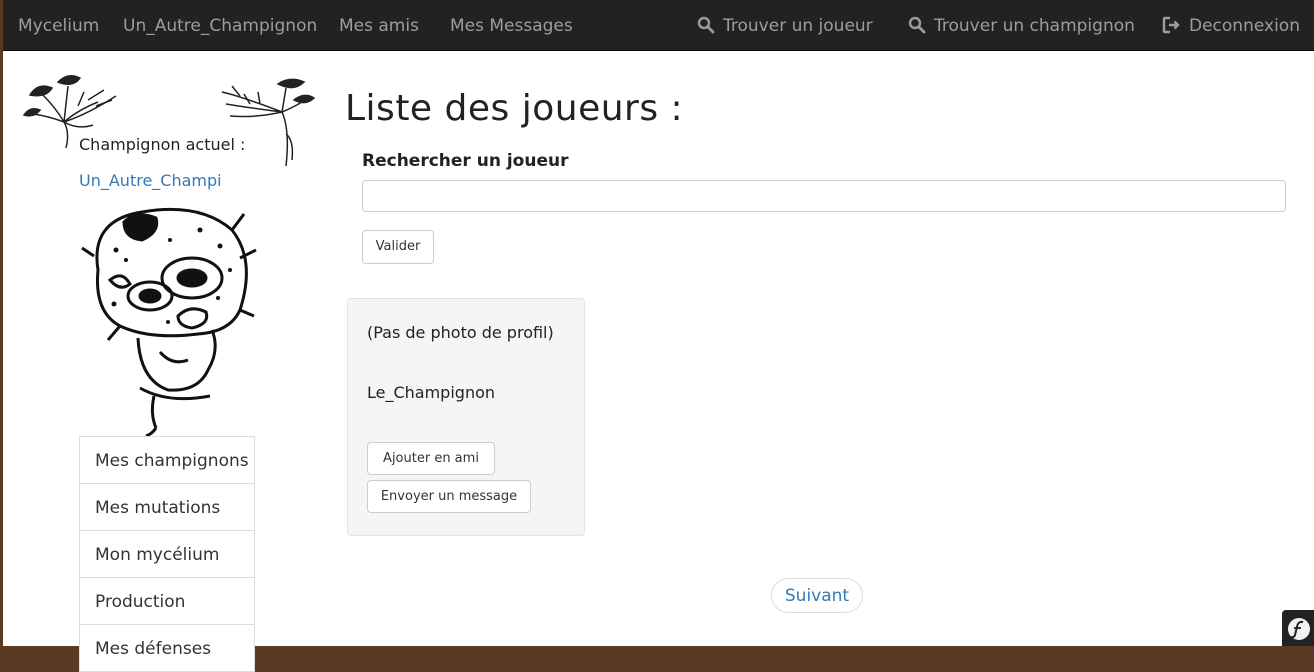 The height and width of the screenshot is (672, 1314). I want to click on nav-brand-link: Mycelium, so click(58, 25).